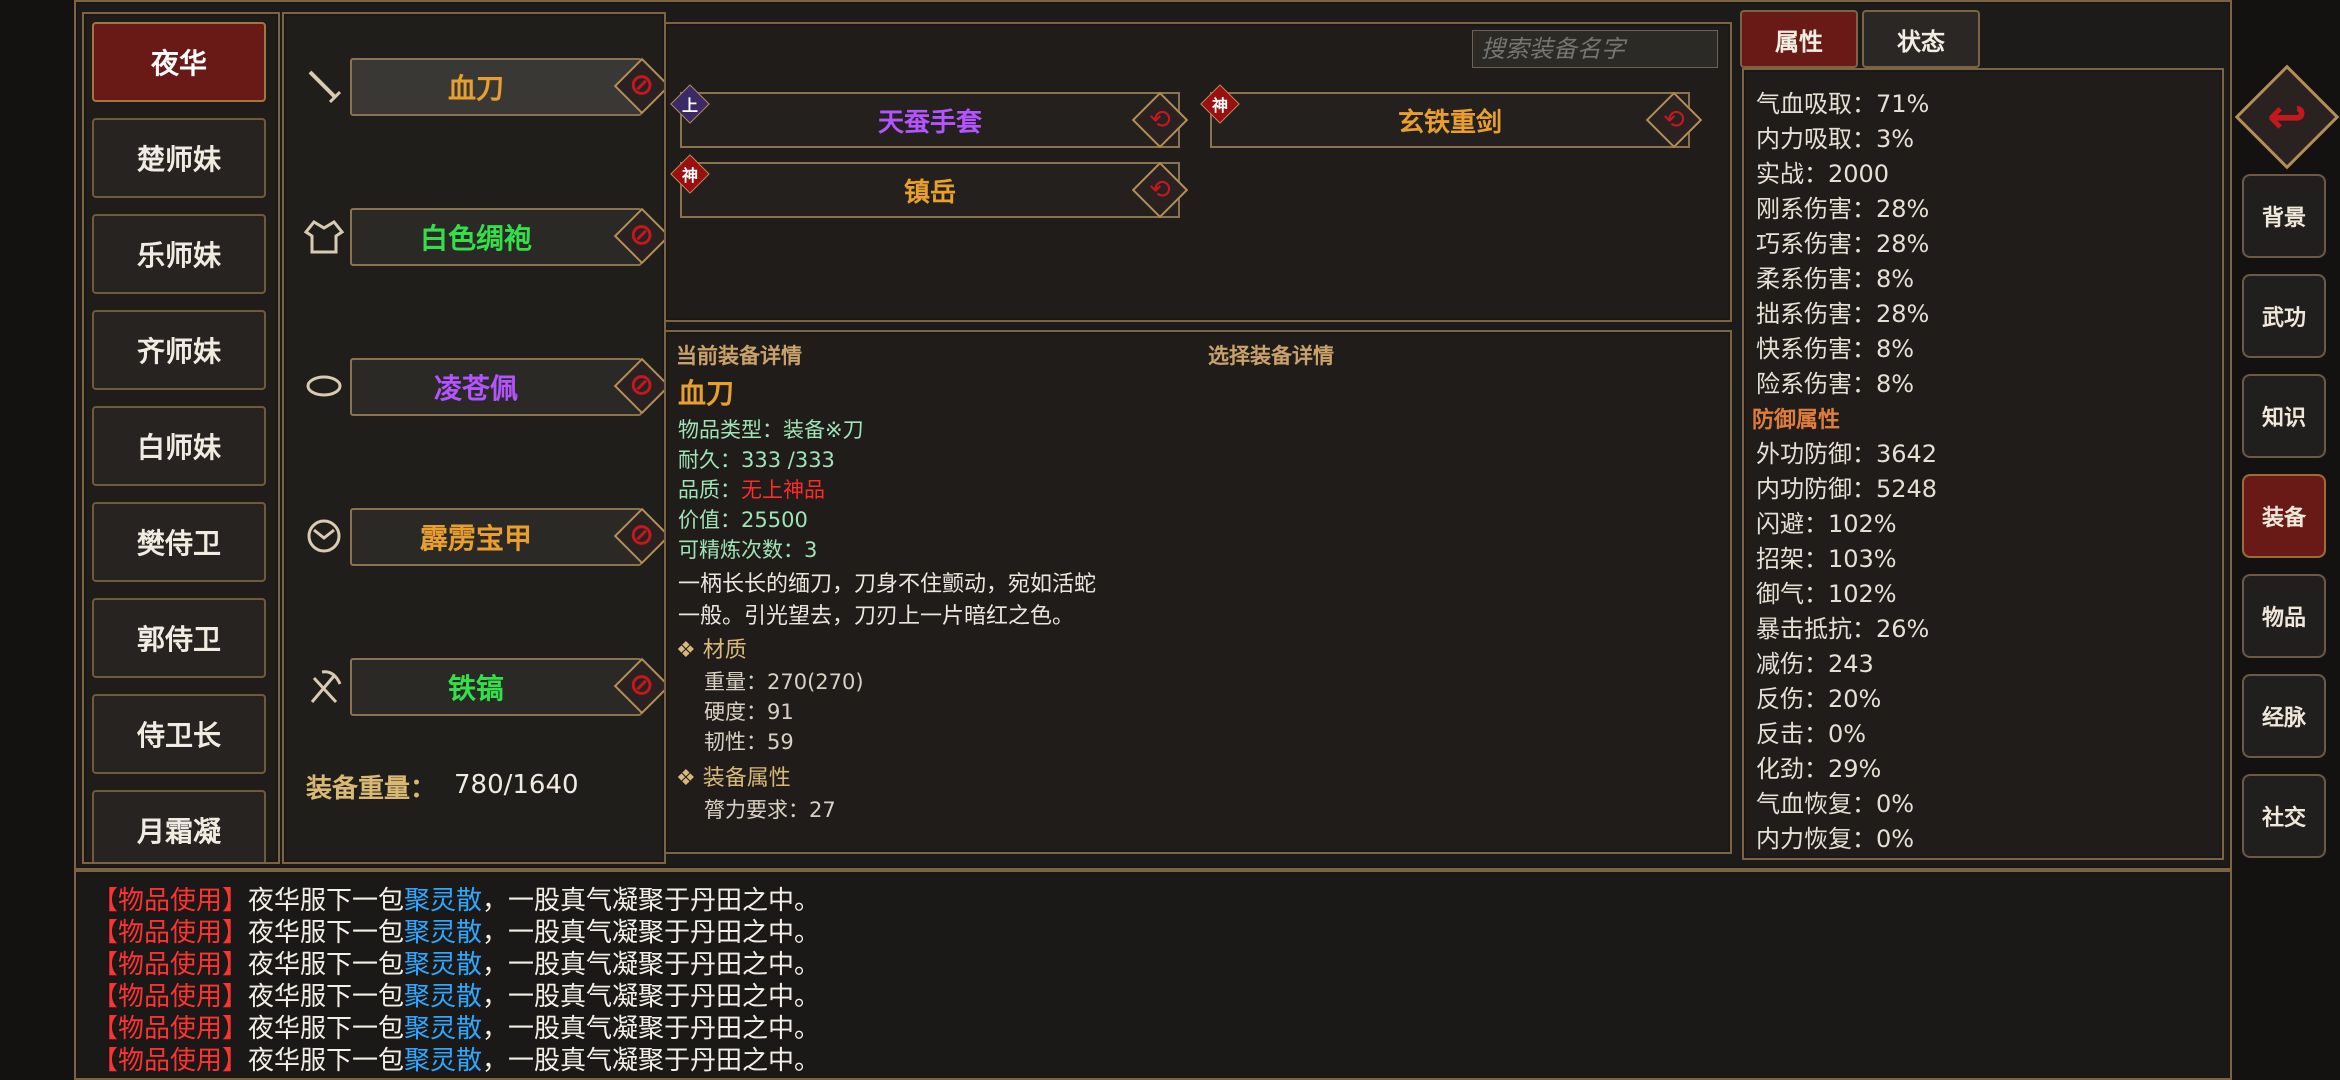 Image resolution: width=2340 pixels, height=1080 pixels. What do you see at coordinates (324, 686) in the screenshot?
I see `pickaxe-icon` at bounding box center [324, 686].